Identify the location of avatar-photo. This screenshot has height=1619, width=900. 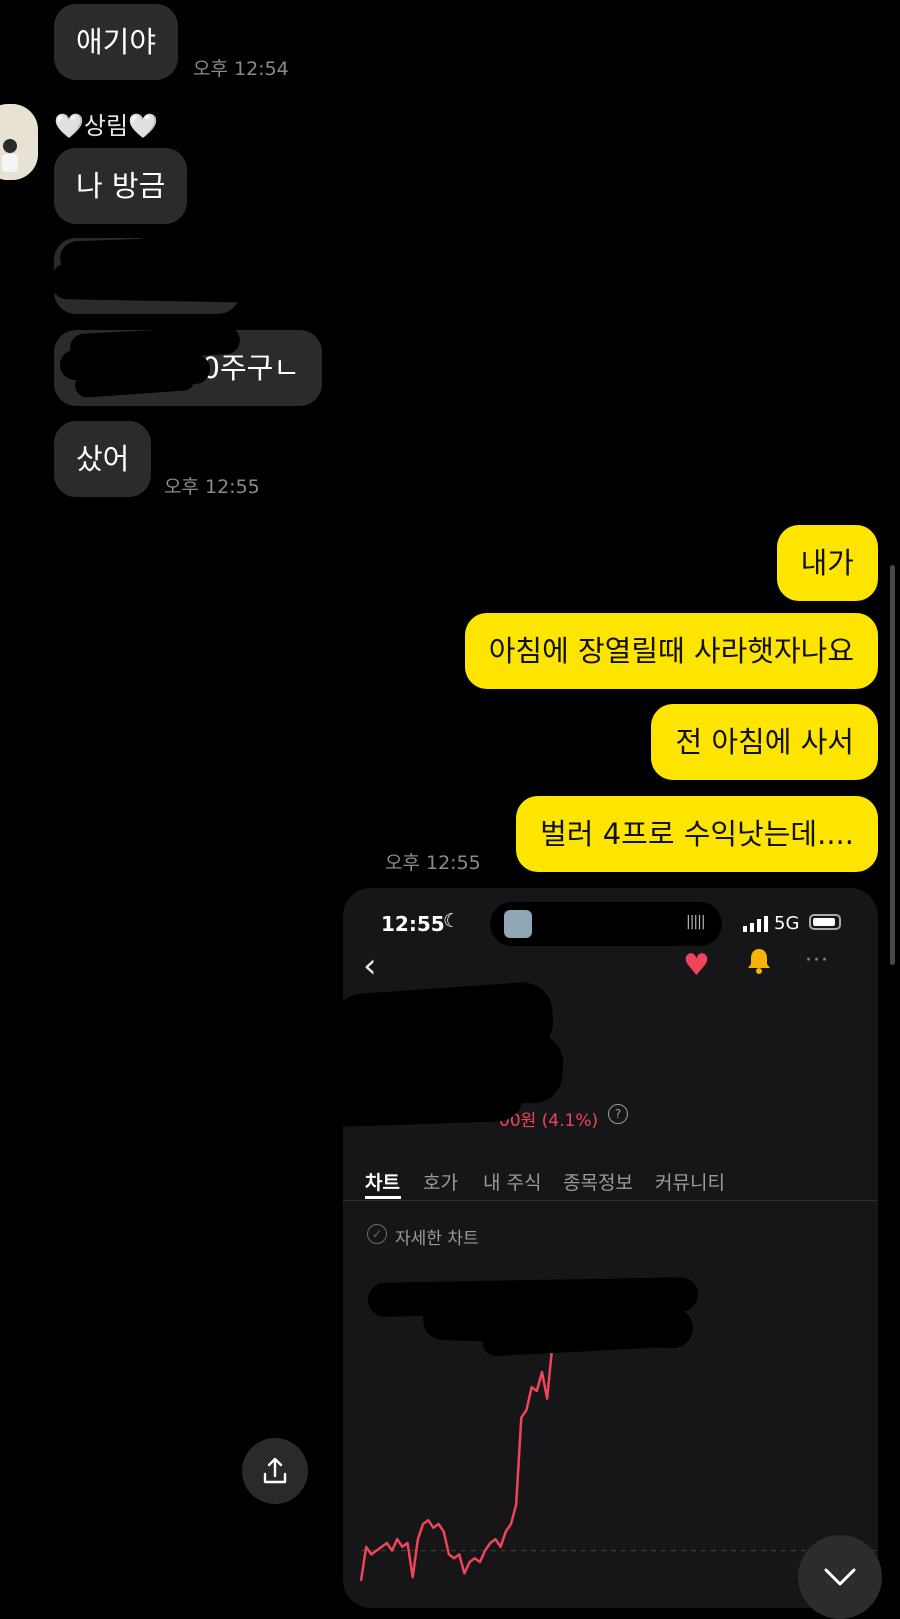
(19, 142).